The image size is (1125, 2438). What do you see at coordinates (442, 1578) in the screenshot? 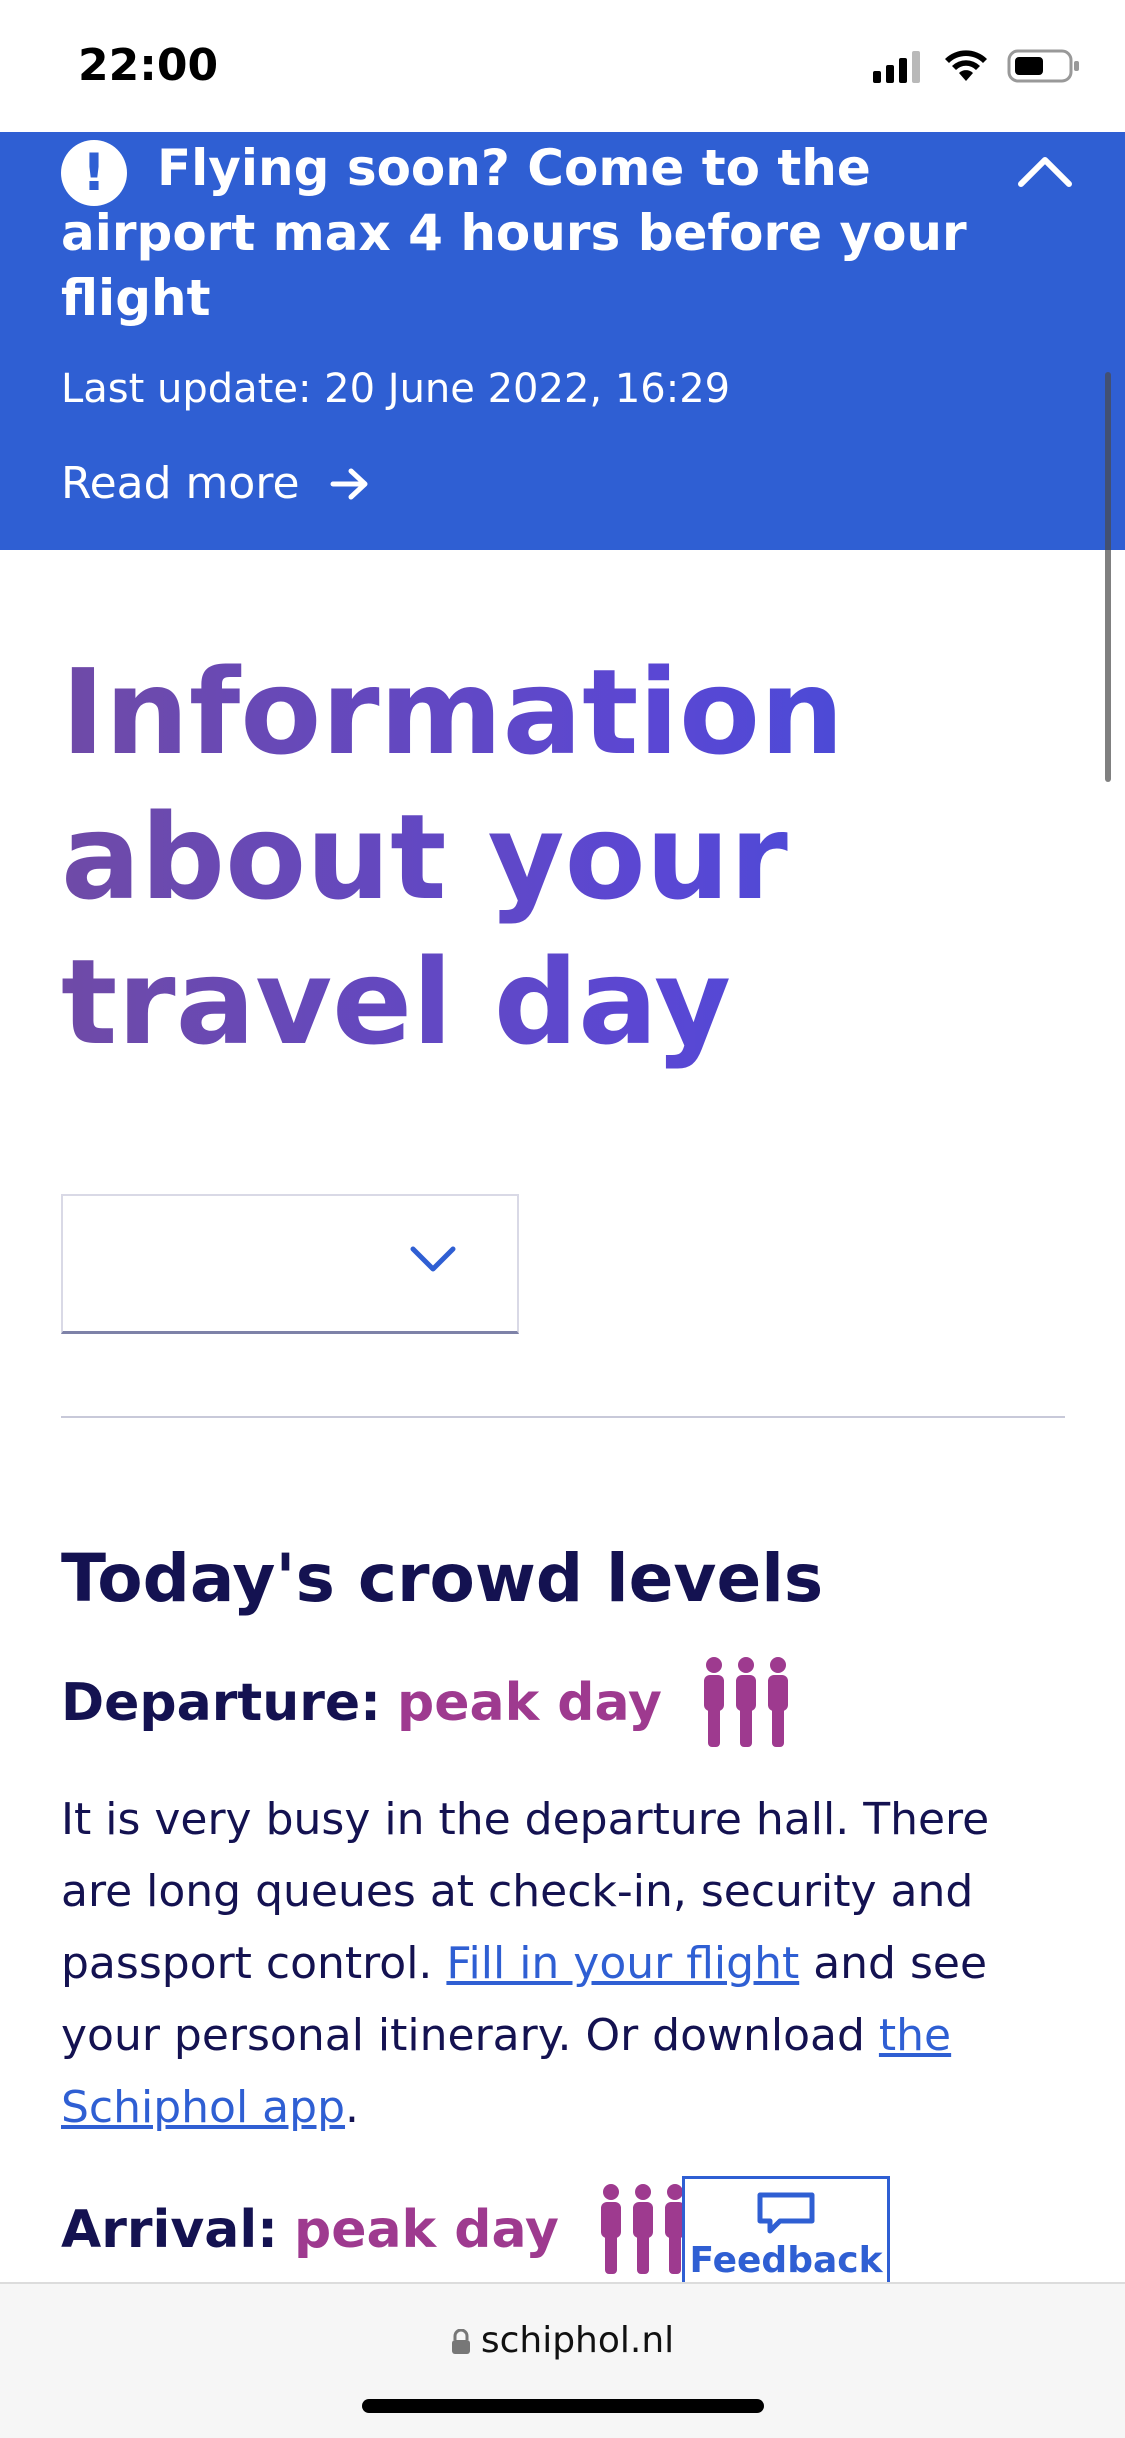
I see `crowd-levels-heading: Today's crowd levels` at bounding box center [442, 1578].